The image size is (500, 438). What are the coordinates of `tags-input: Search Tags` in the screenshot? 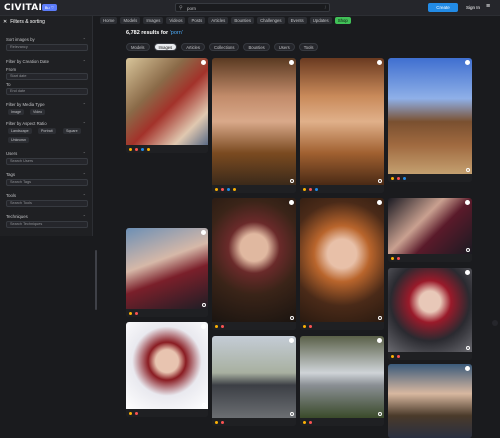 It's located at (47, 182).